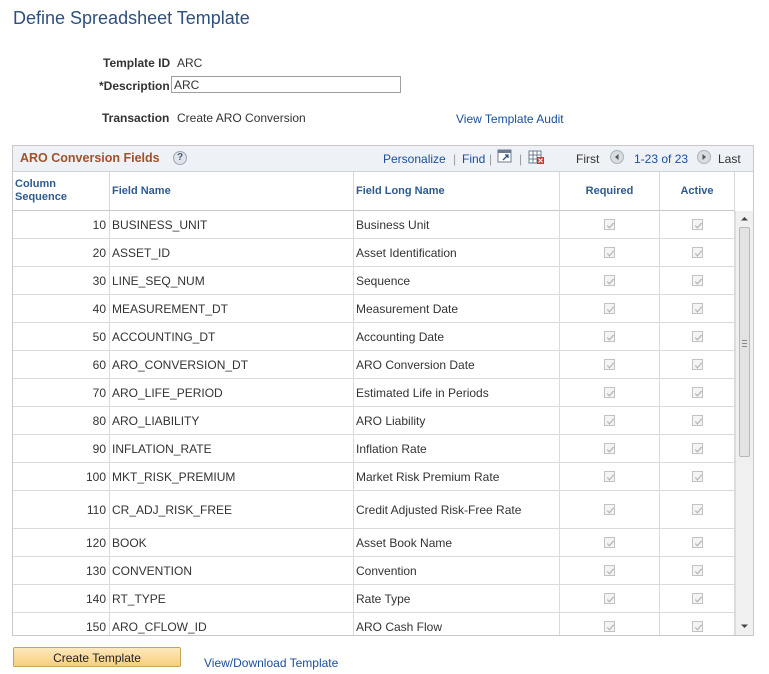 This screenshot has width=769, height=674. Describe the element at coordinates (457, 476) in the screenshot. I see `field-long-name-cell: Market Risk Premium Rate` at that location.